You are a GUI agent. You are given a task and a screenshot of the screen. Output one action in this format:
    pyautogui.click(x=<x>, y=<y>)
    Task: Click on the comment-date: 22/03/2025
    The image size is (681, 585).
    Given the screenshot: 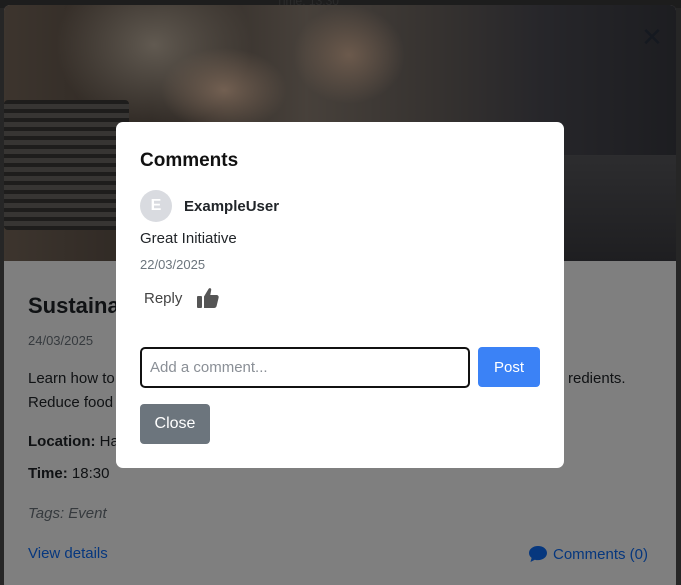 What is the action you would take?
    pyautogui.click(x=173, y=264)
    